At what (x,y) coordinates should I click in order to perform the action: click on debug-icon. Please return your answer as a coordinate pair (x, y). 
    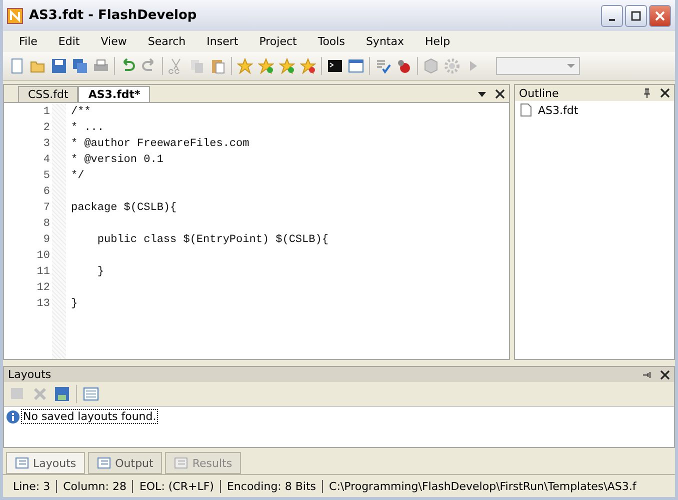
    Looking at the image, I should click on (404, 66).